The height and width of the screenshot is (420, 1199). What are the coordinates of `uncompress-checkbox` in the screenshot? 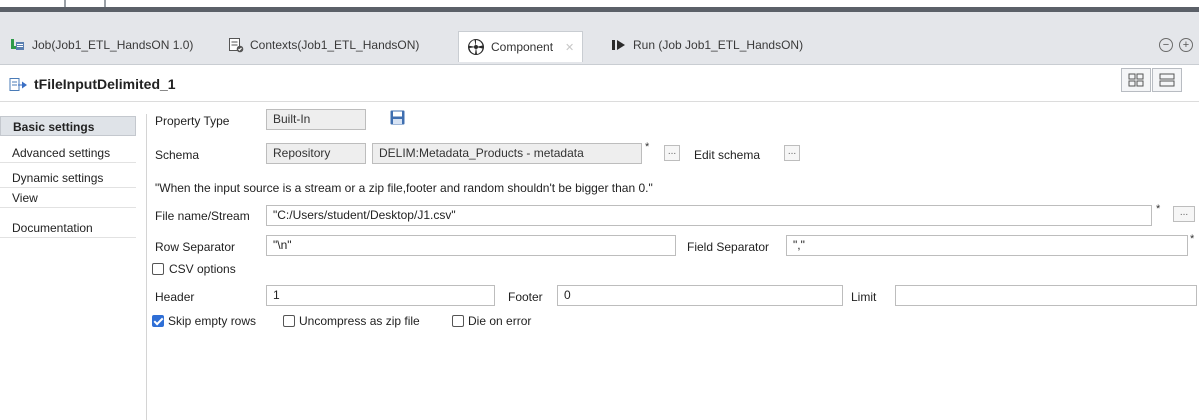 It's located at (289, 321).